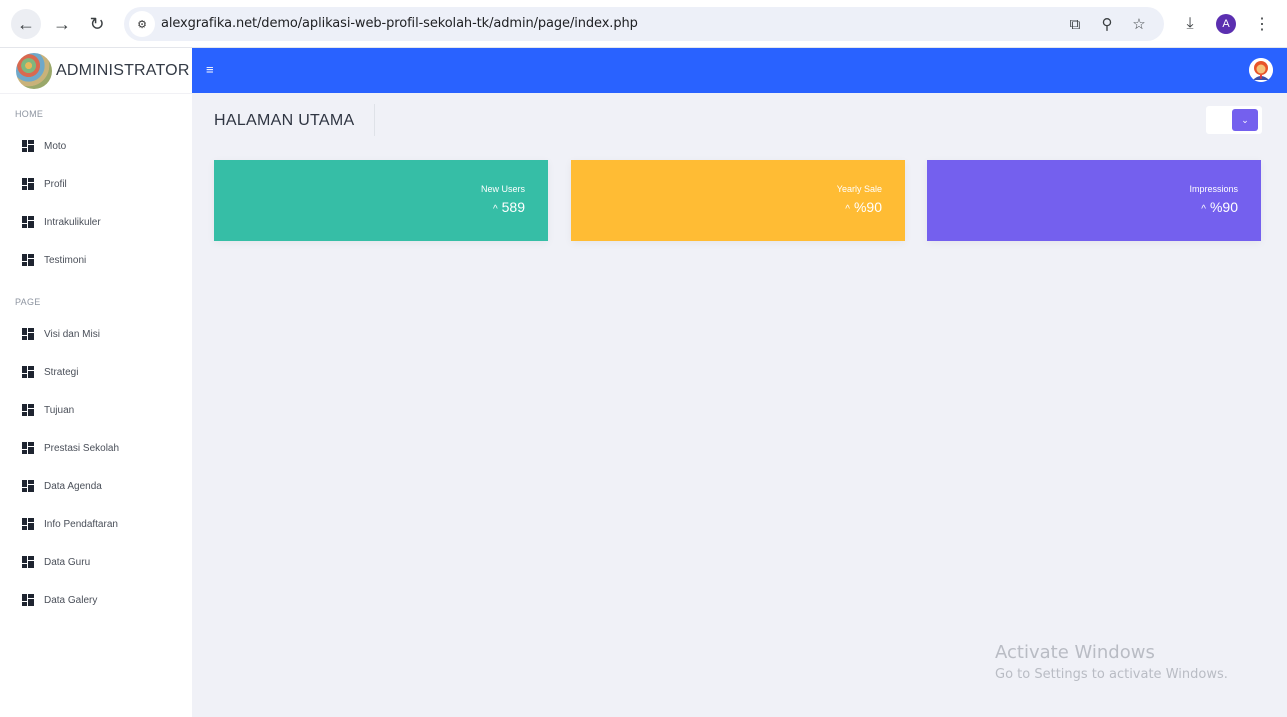 This screenshot has width=1287, height=717. Describe the element at coordinates (34, 70) in the screenshot. I see `brand-logo-icon` at that location.